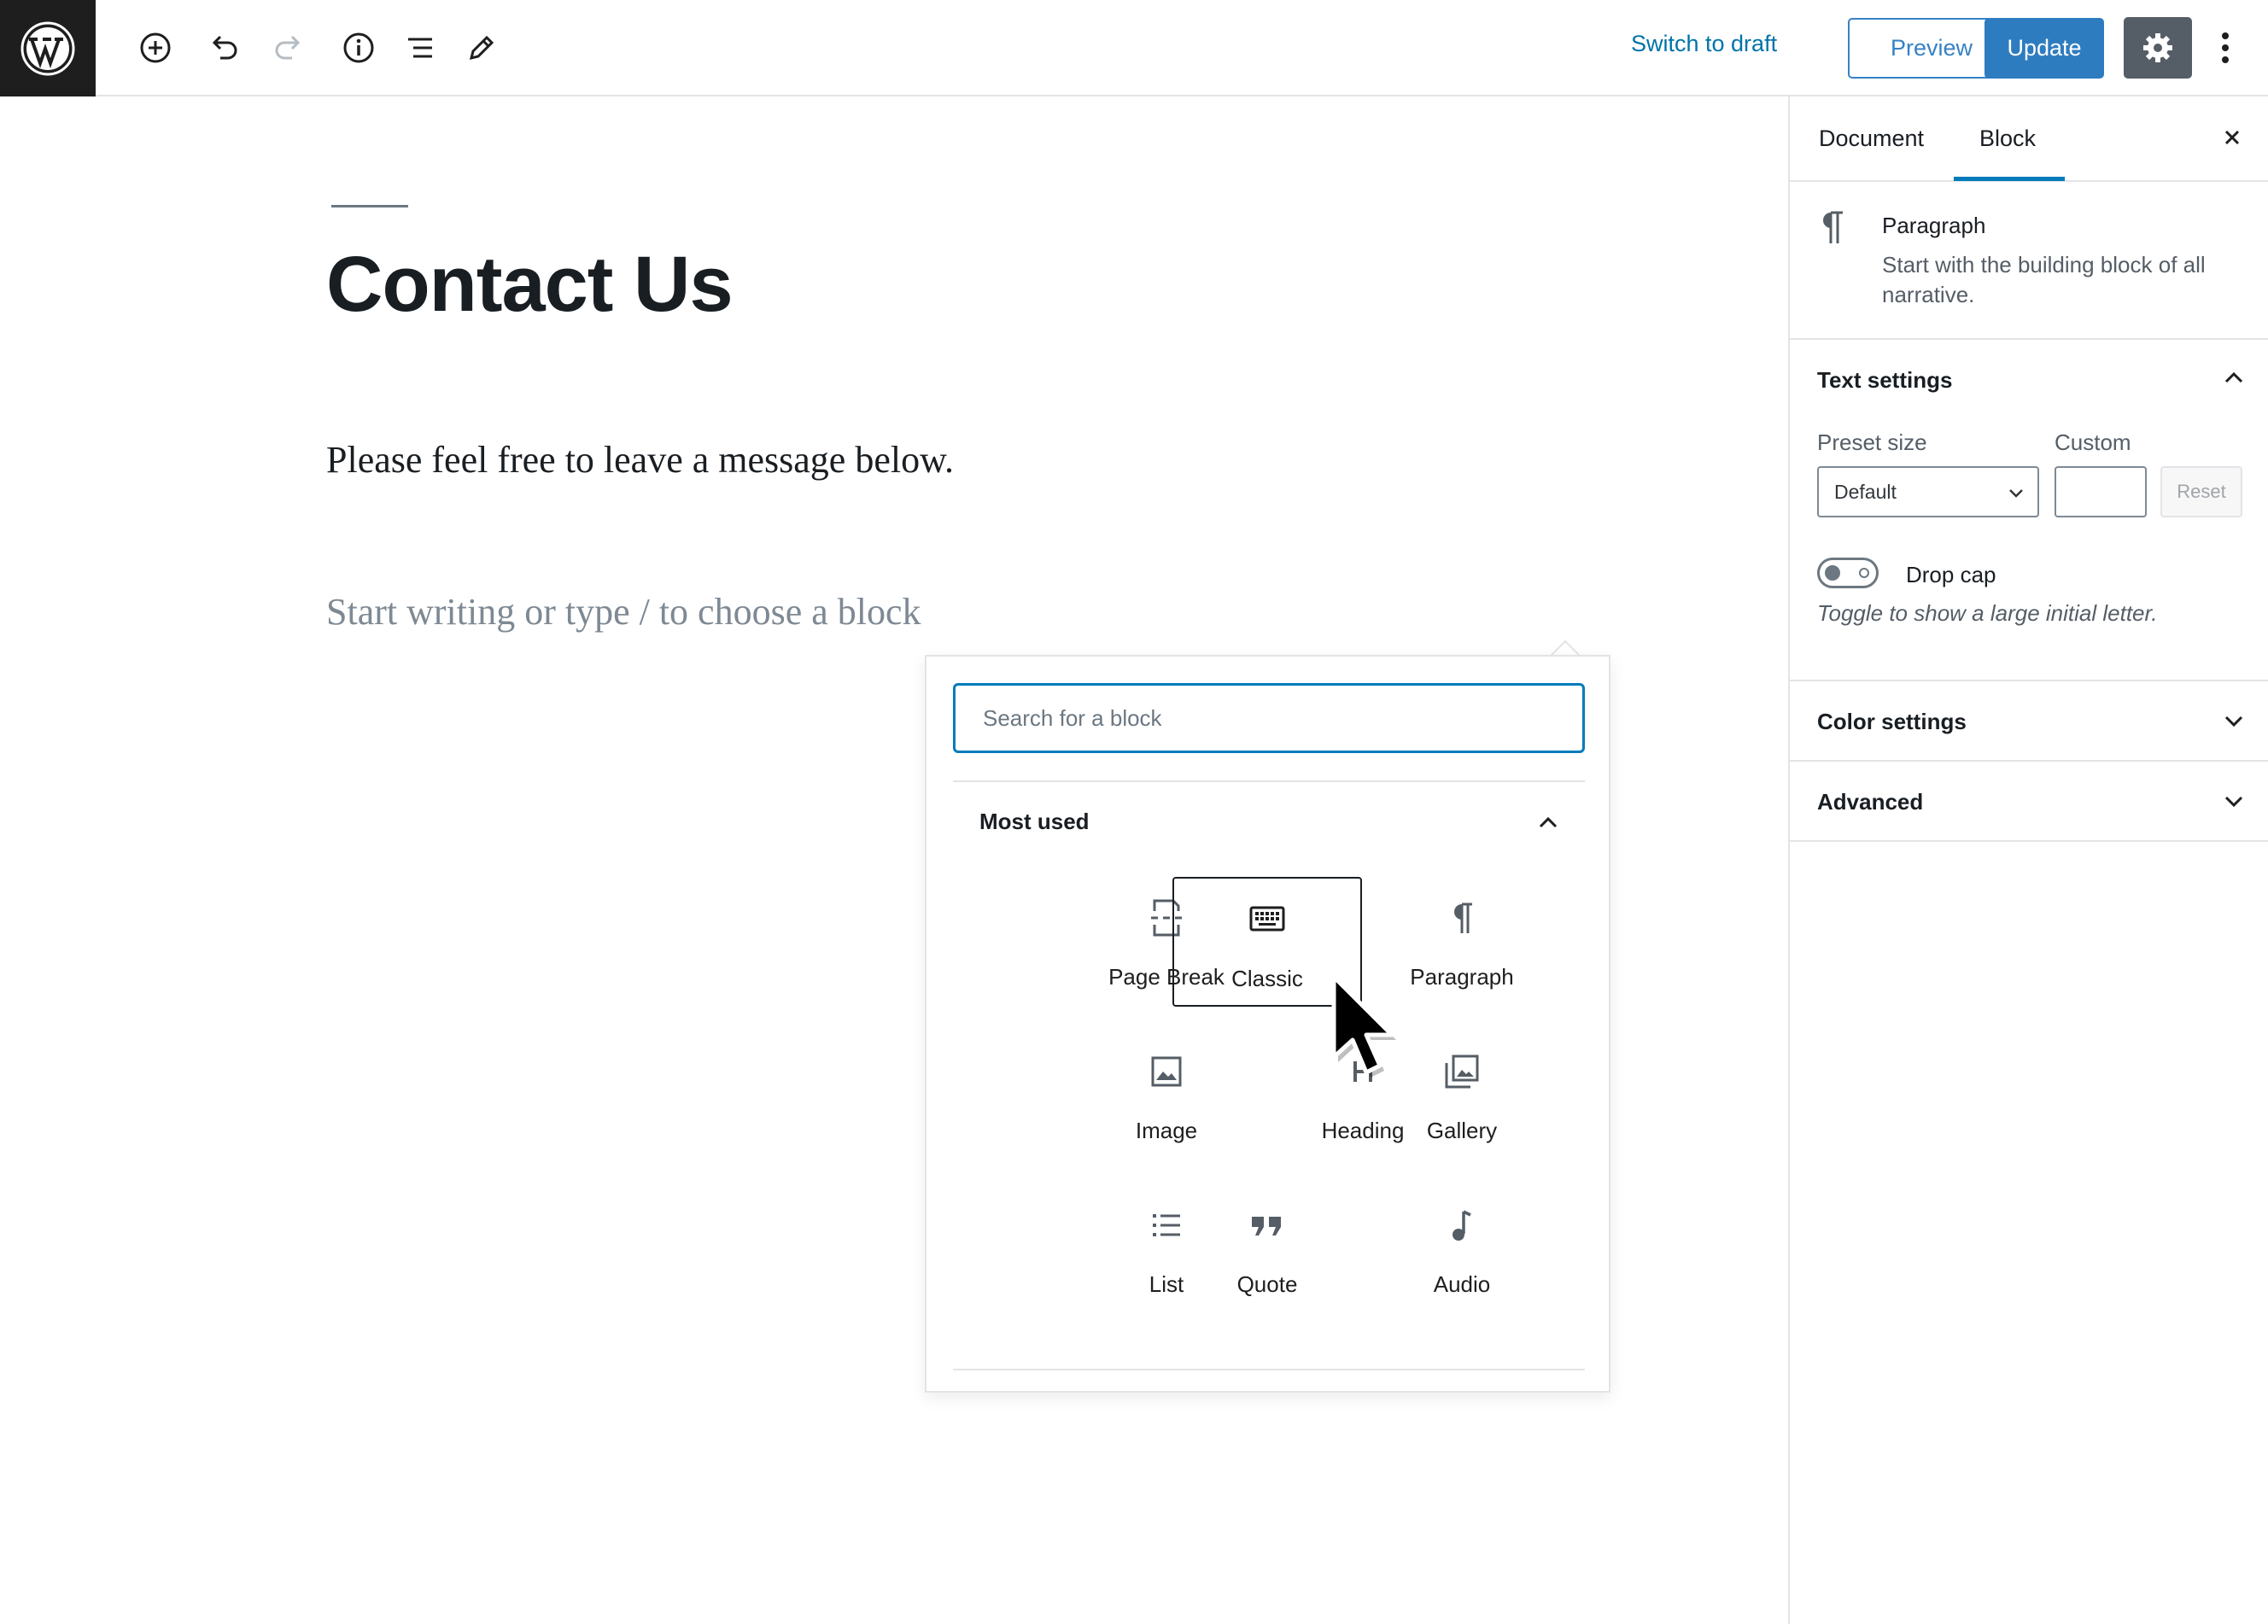 The width and height of the screenshot is (2268, 1624). Describe the element at coordinates (1934, 226) in the screenshot. I see `block-card-title: Paragraph` at that location.